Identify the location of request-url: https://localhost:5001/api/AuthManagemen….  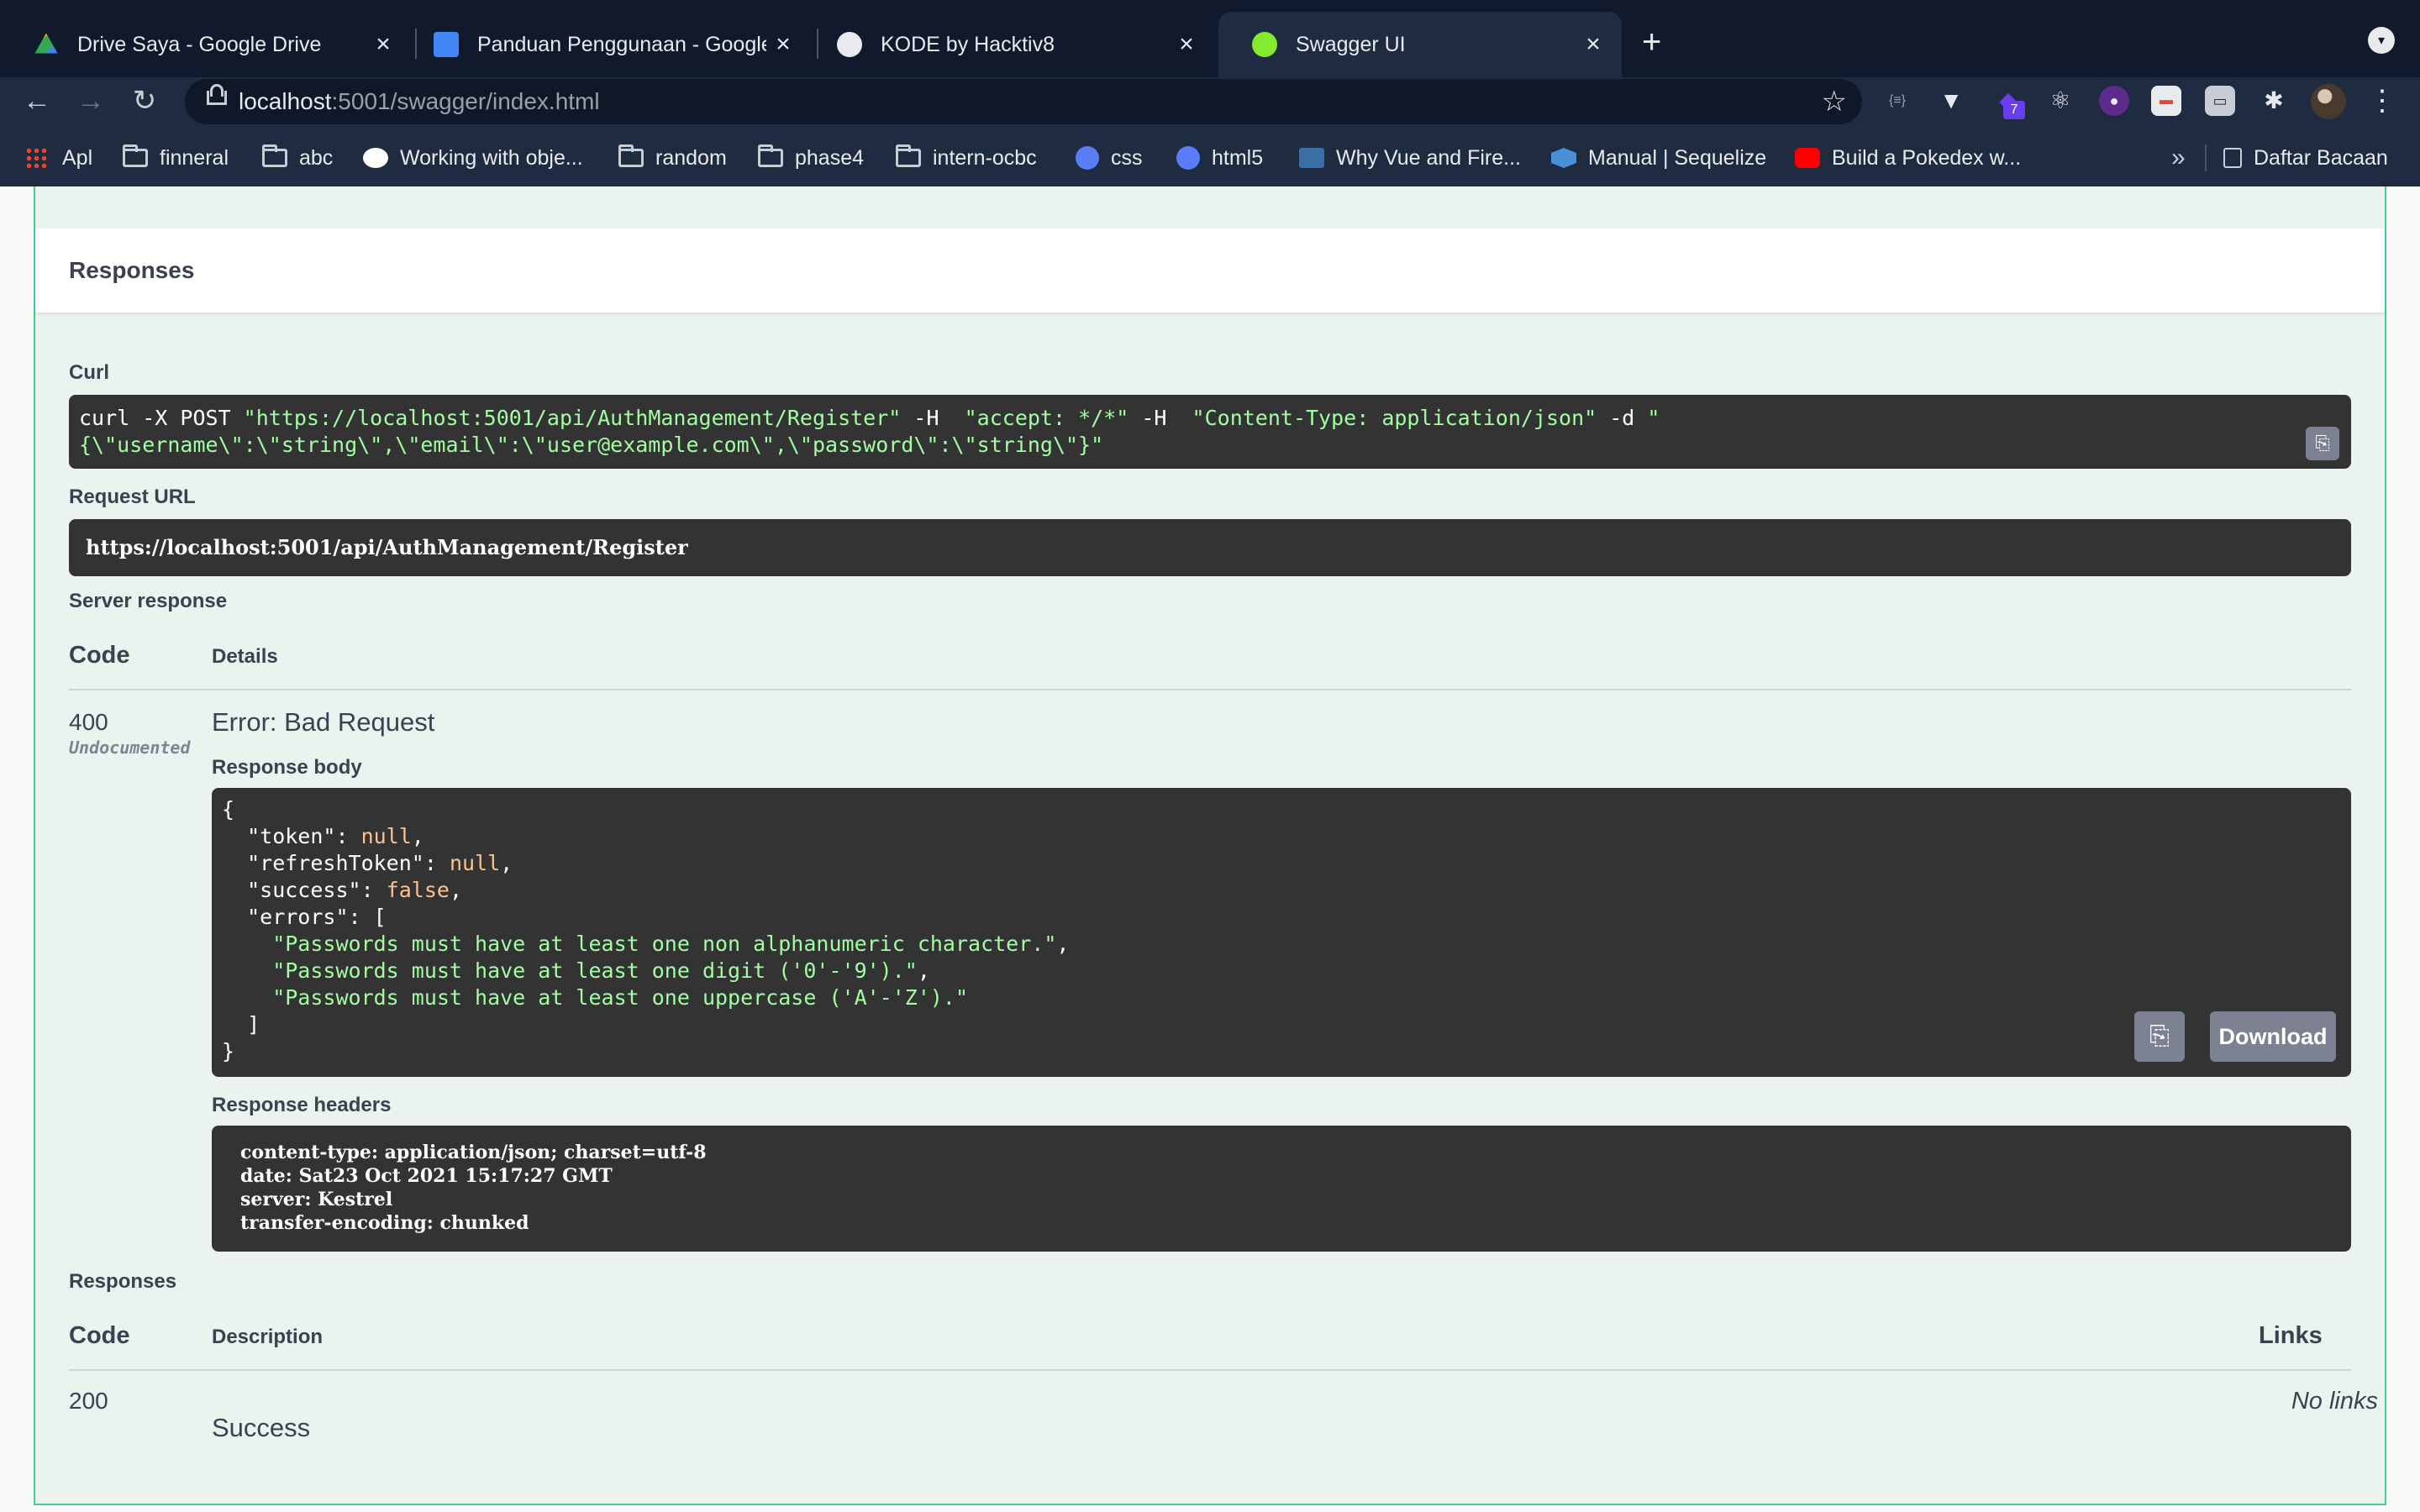
(1210, 547).